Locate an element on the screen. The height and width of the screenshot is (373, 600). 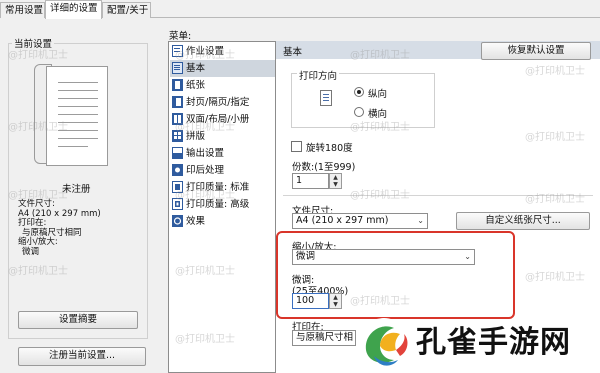
rotate-180-label: 旋转180度 is located at coordinates (329, 148).